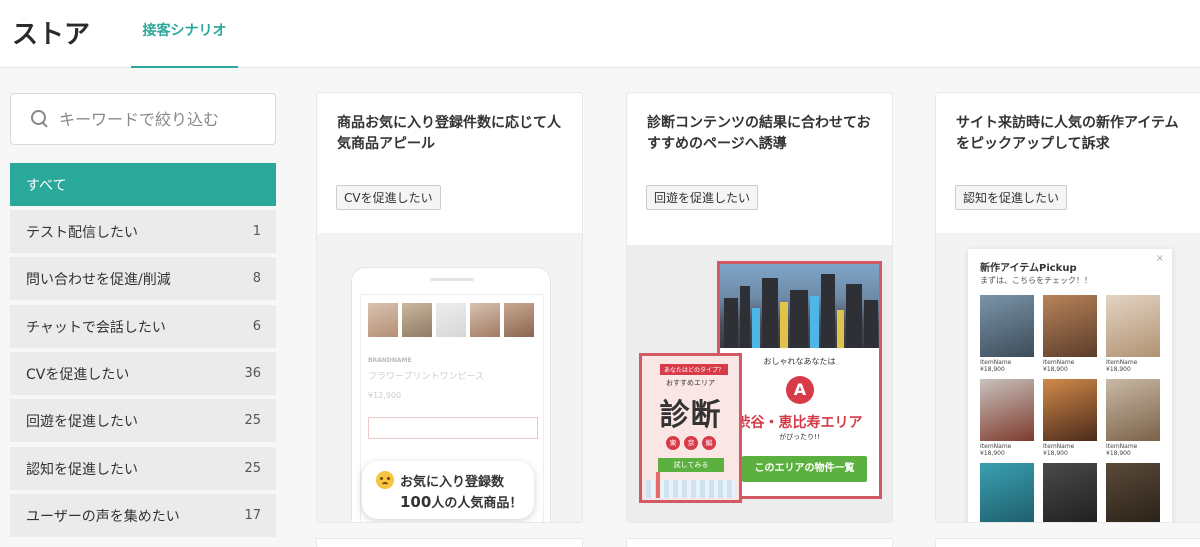 Image resolution: width=1200 pixels, height=547 pixels. I want to click on quiz-chip: 京, so click(691, 443).